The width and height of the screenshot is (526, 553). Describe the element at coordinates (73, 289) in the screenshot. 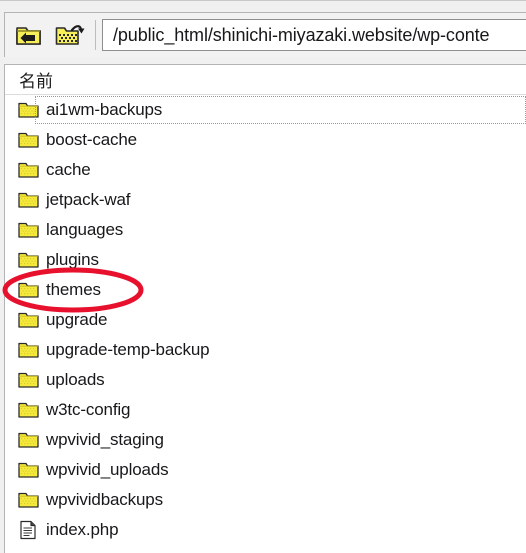

I see `file-list-row-label: themes` at that location.